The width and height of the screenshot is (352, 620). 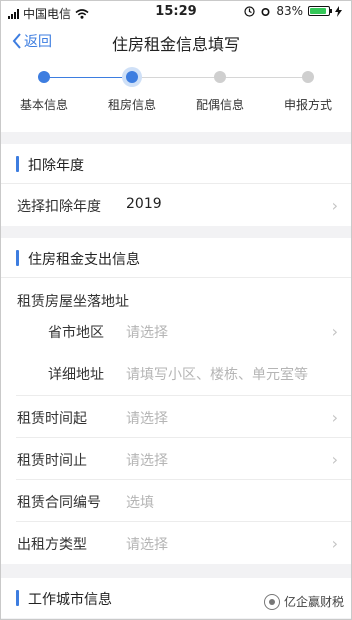 What do you see at coordinates (176, 295) in the screenshot?
I see `address-group-row: 租赁房屋坐落地址` at bounding box center [176, 295].